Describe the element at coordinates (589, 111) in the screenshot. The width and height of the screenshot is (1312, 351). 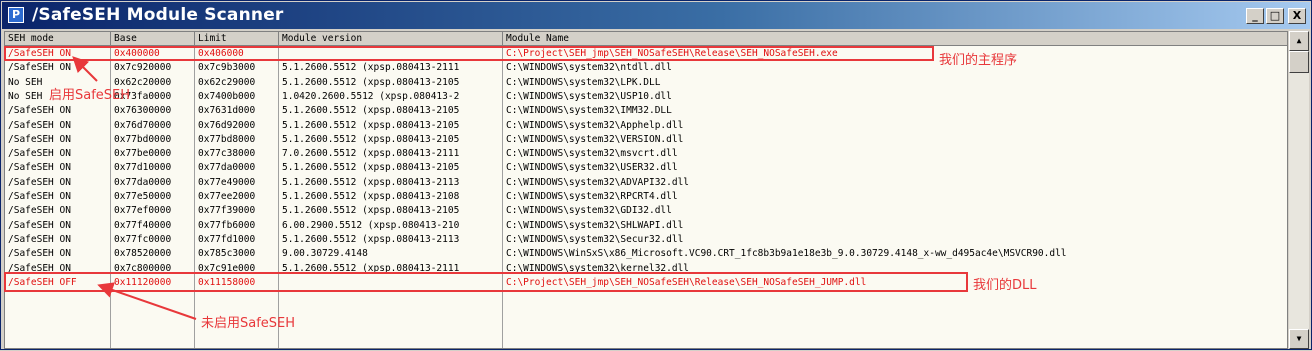
I see `module-name-cell: C:\WINDOWS\system32\IMM32.DLL` at that location.